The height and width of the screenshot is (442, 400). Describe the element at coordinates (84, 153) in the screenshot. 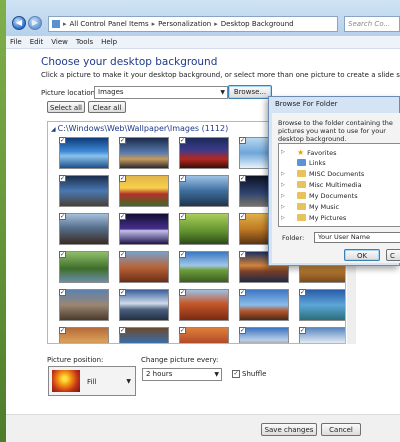

I see `wallpaper-thumbnail-ocean-sunrise: ✓` at that location.